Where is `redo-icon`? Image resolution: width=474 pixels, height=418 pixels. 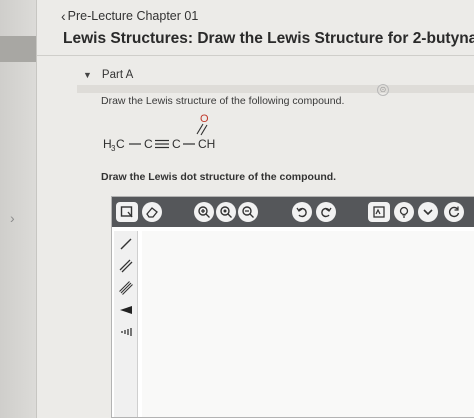 redo-icon is located at coordinates (326, 212).